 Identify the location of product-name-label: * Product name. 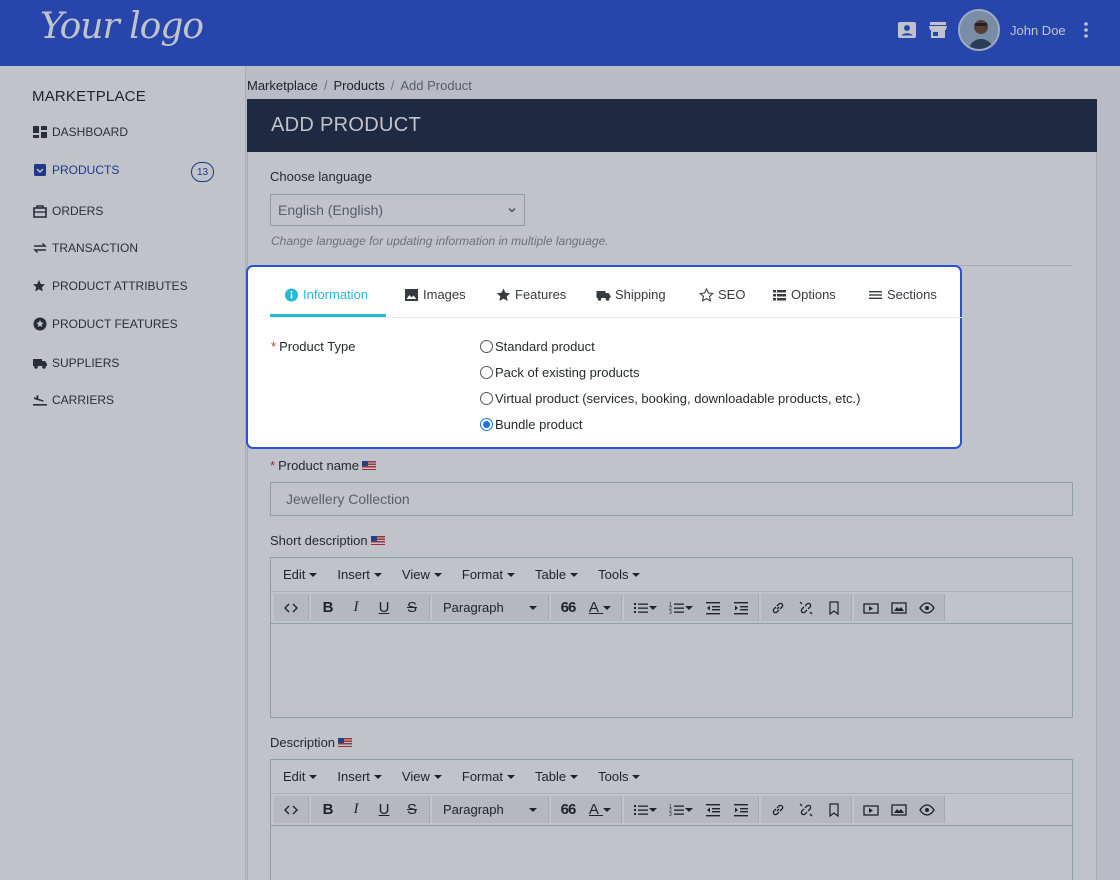
(323, 465).